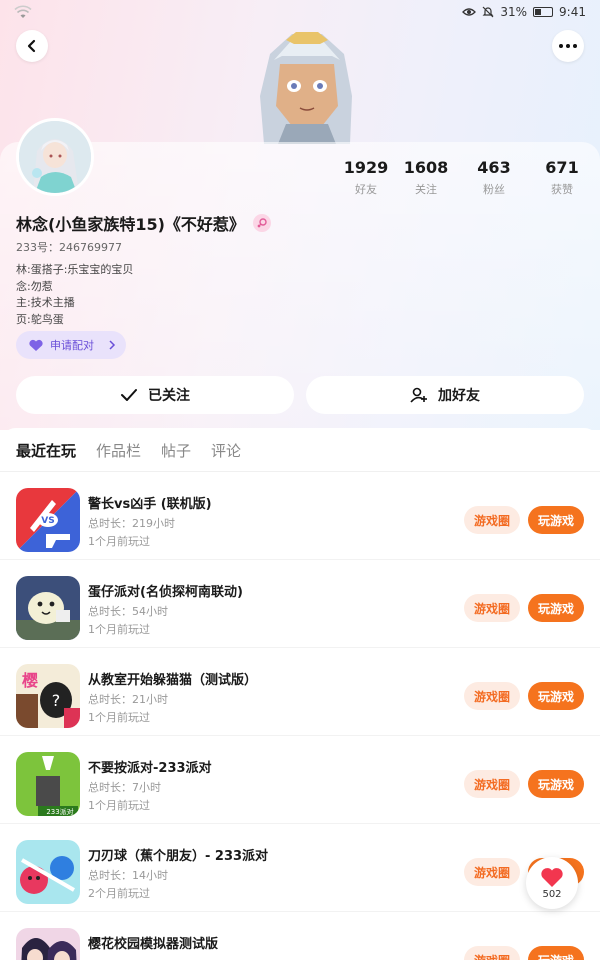 The image size is (600, 960). I want to click on battery-icon, so click(543, 12).